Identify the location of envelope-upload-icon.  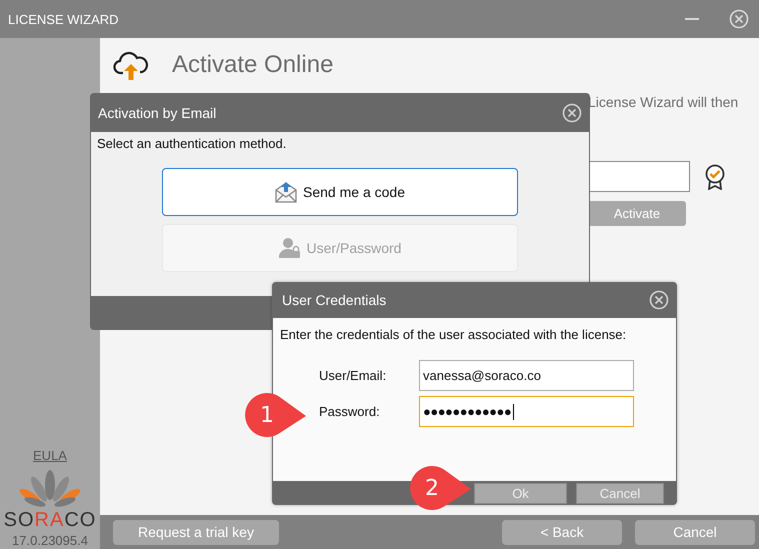
(286, 192).